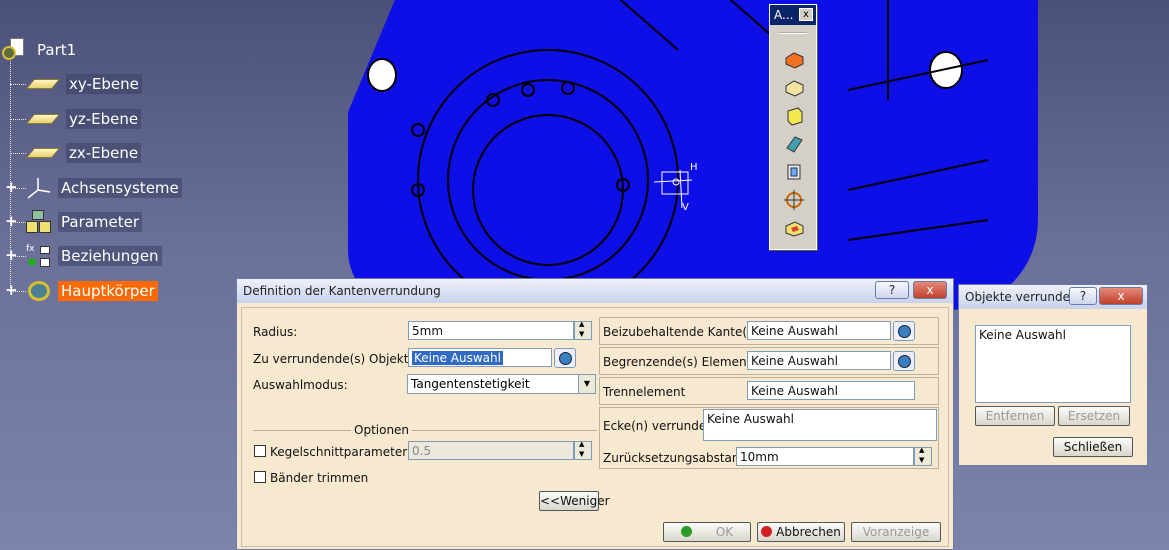 Image resolution: width=1169 pixels, height=550 pixels. What do you see at coordinates (1094, 416) in the screenshot?
I see `replace-button: Ersetzen` at bounding box center [1094, 416].